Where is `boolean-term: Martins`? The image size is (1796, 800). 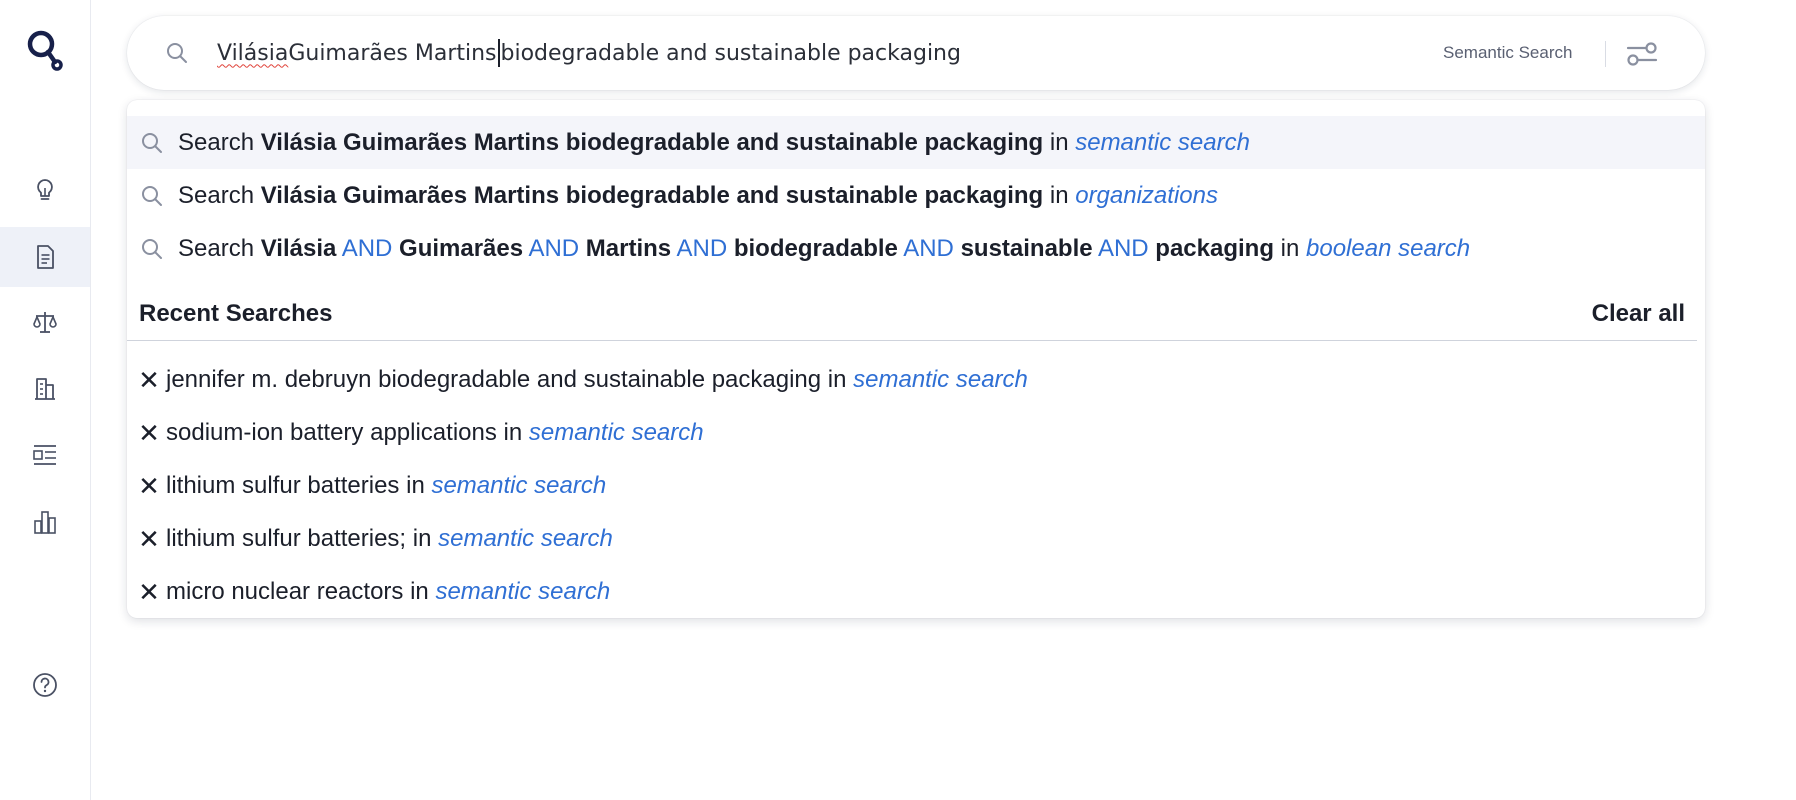 boolean-term: Martins is located at coordinates (628, 248).